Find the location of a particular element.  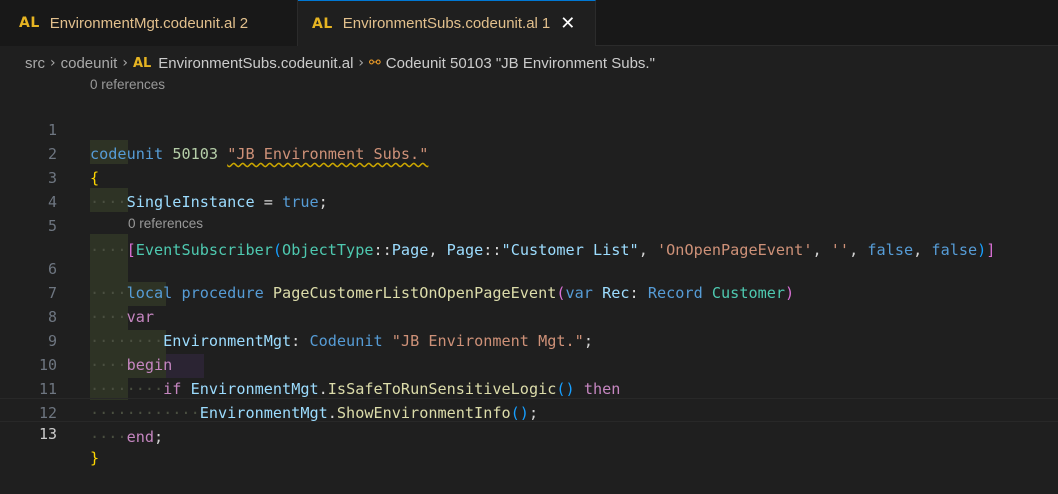

tab-filename: EnvironmentMgt.codeunit.al is located at coordinates (142, 23).